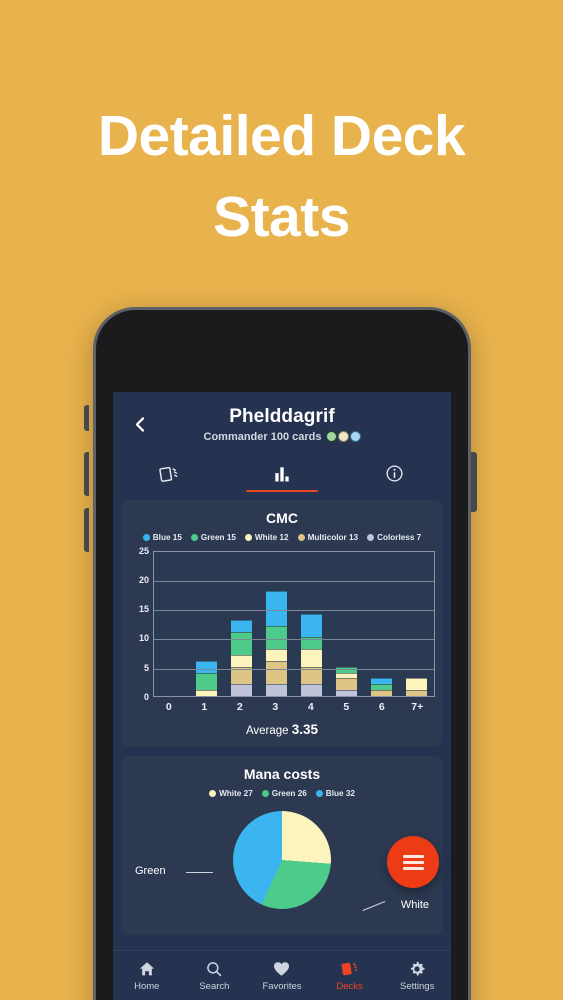  What do you see at coordinates (374, 905) in the screenshot?
I see `pie-callout-leader-white` at bounding box center [374, 905].